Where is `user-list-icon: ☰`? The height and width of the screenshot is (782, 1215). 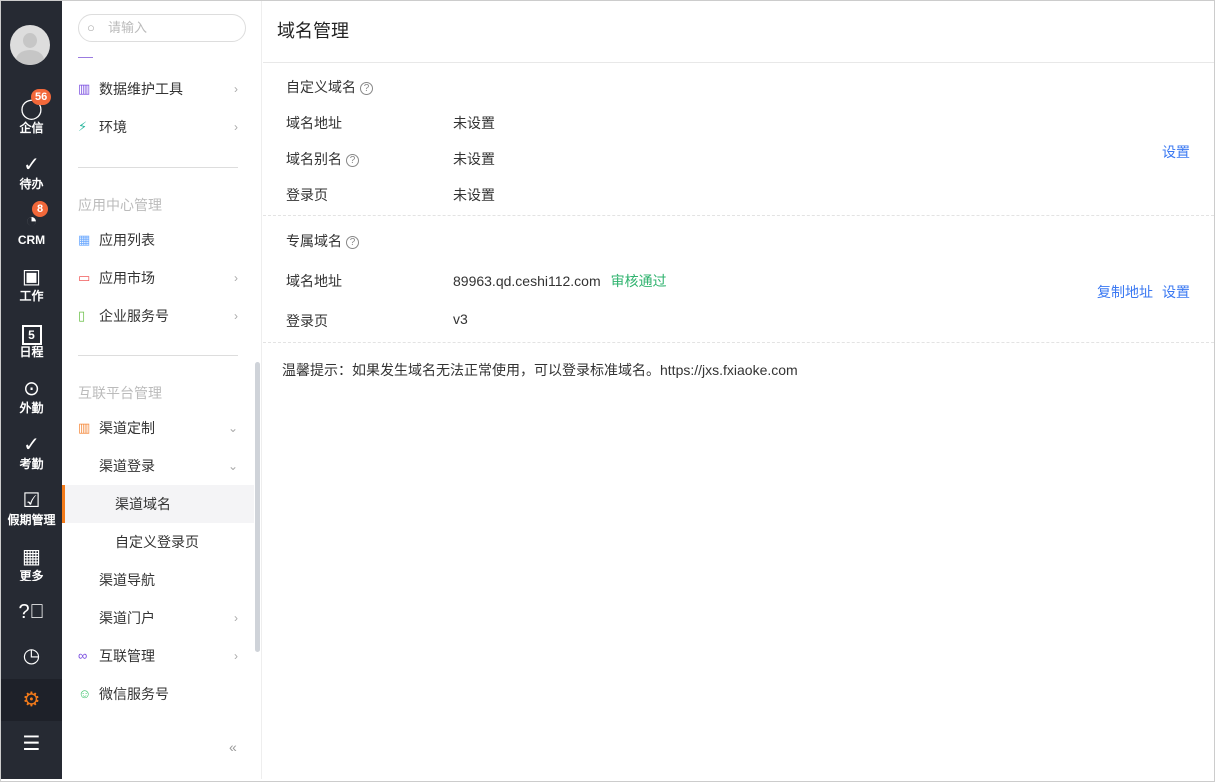 user-list-icon: ☰ is located at coordinates (31, 744).